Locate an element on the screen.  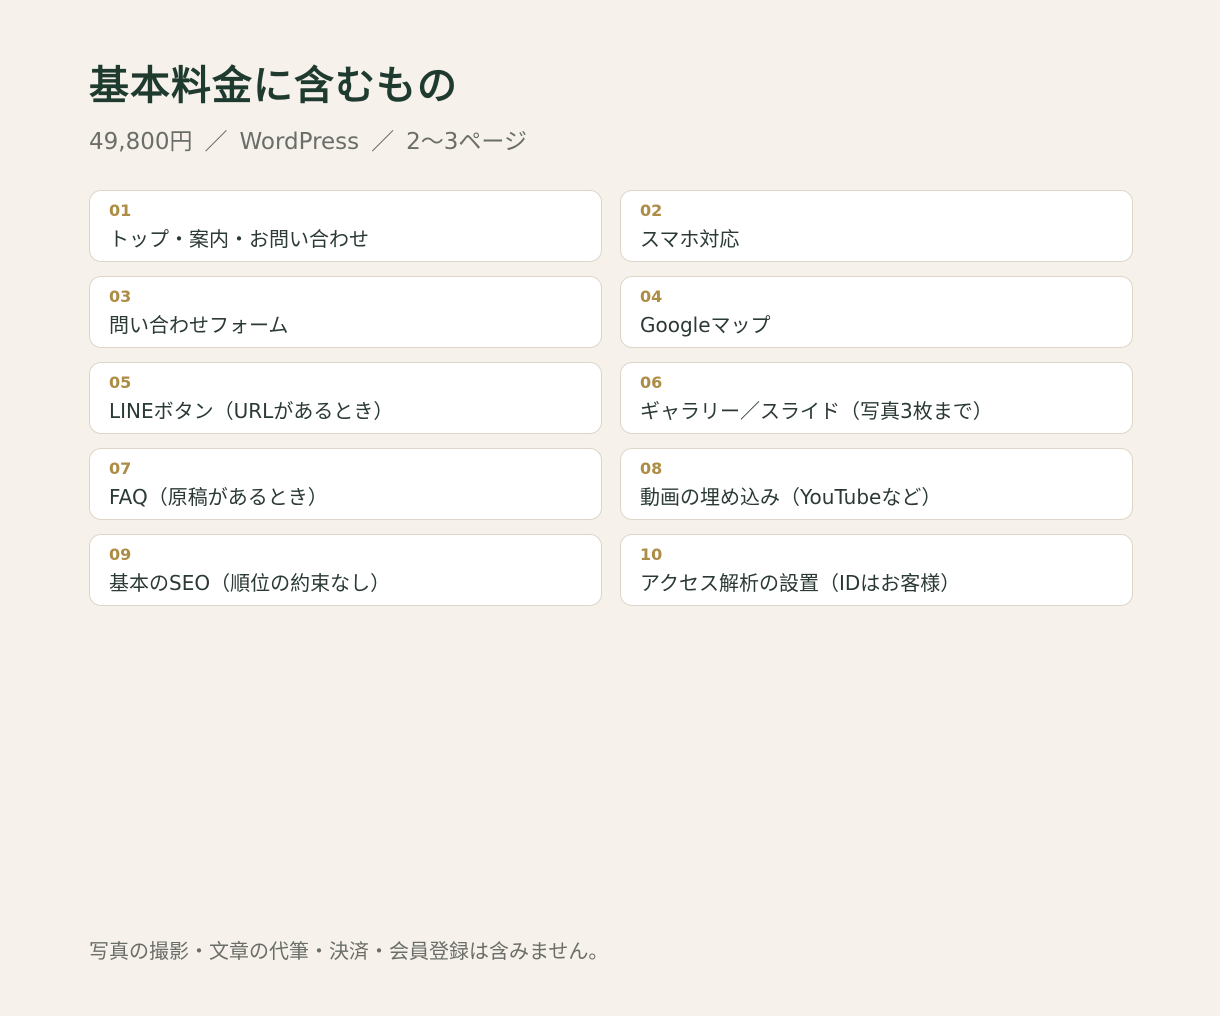
item-number: 04 is located at coordinates (651, 296).